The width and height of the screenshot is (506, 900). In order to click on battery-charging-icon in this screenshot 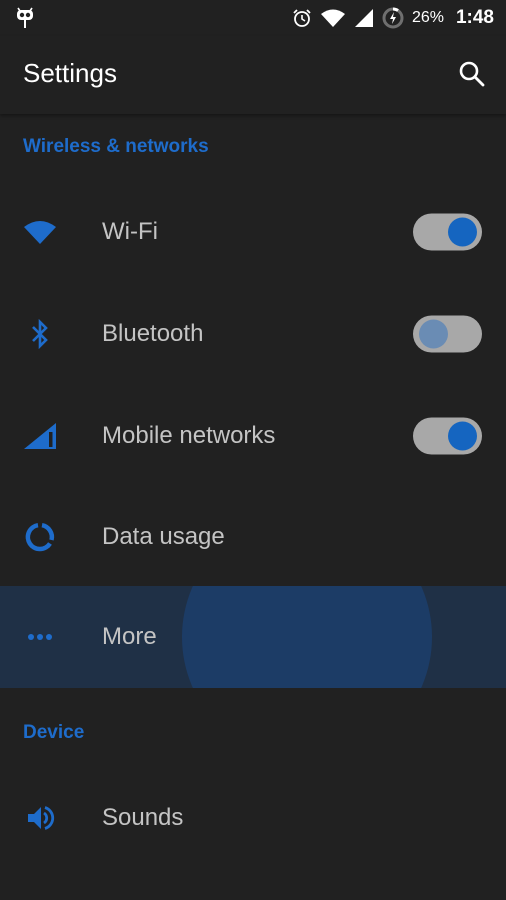, I will do `click(393, 18)`.